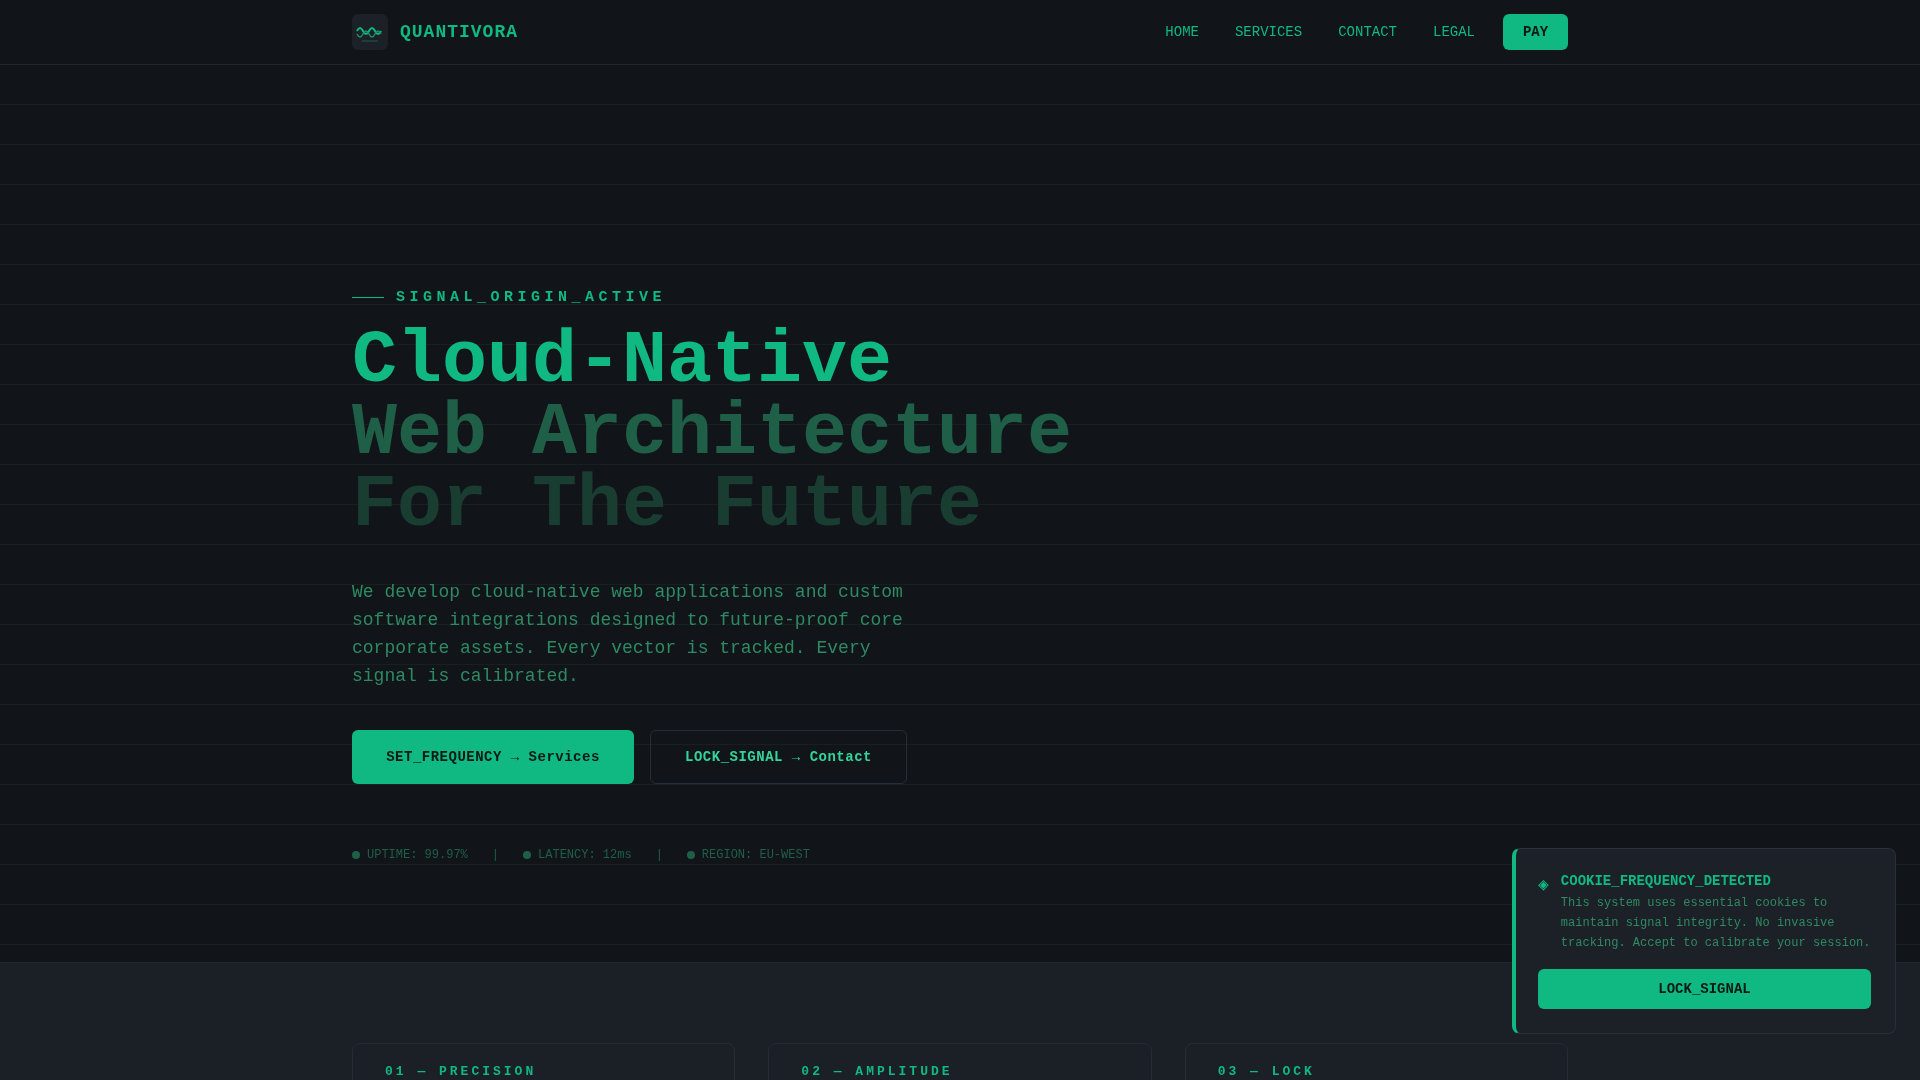  I want to click on hero-description: We develop cloud-native web applications and custom software integrations designed to future-proof core corporate assets. Every vector is tracked. Every signal is calibrated., so click(628, 634).